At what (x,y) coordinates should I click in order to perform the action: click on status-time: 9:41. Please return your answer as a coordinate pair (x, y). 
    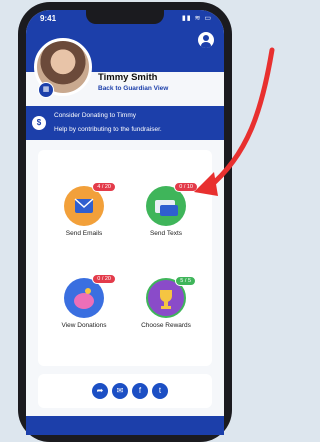
    Looking at the image, I should click on (48, 18).